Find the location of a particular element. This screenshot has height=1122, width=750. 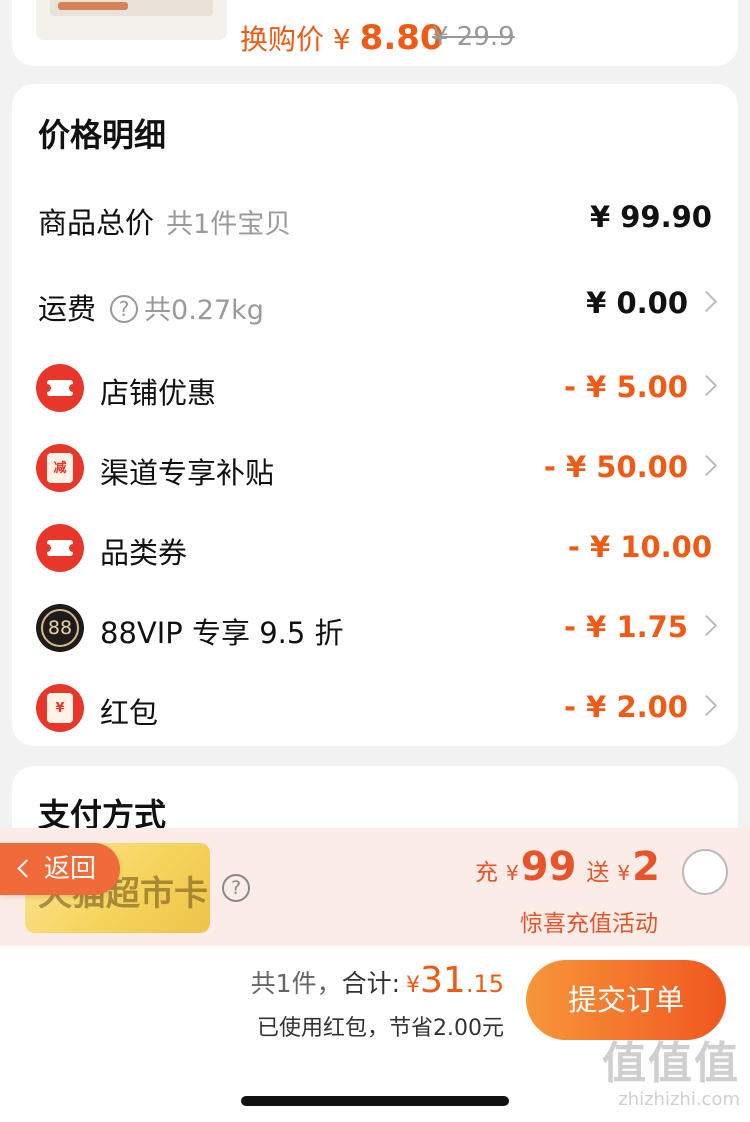

envelope-badge-text: 减 is located at coordinates (60, 468).